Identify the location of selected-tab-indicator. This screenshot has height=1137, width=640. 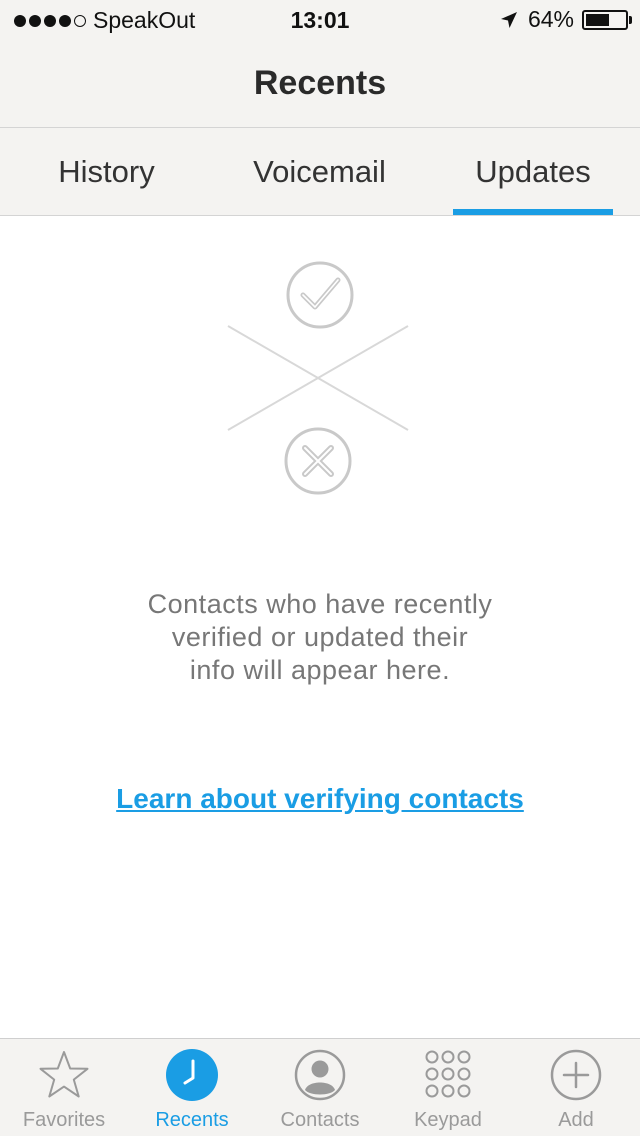
(533, 212).